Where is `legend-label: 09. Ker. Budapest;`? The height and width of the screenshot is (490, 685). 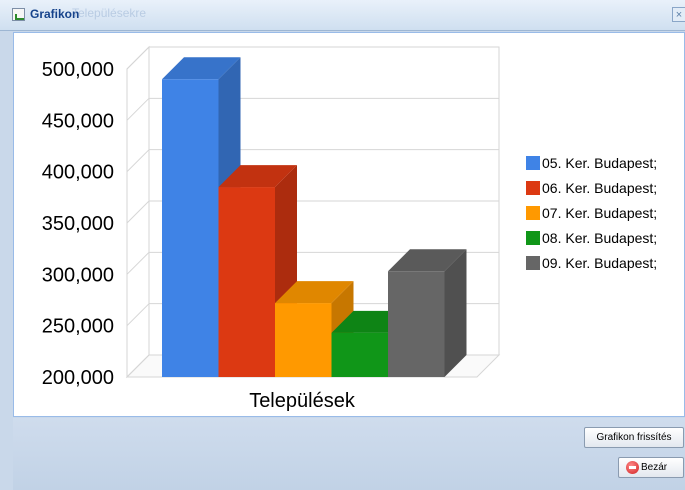 legend-label: 09. Ker. Budapest; is located at coordinates (599, 263).